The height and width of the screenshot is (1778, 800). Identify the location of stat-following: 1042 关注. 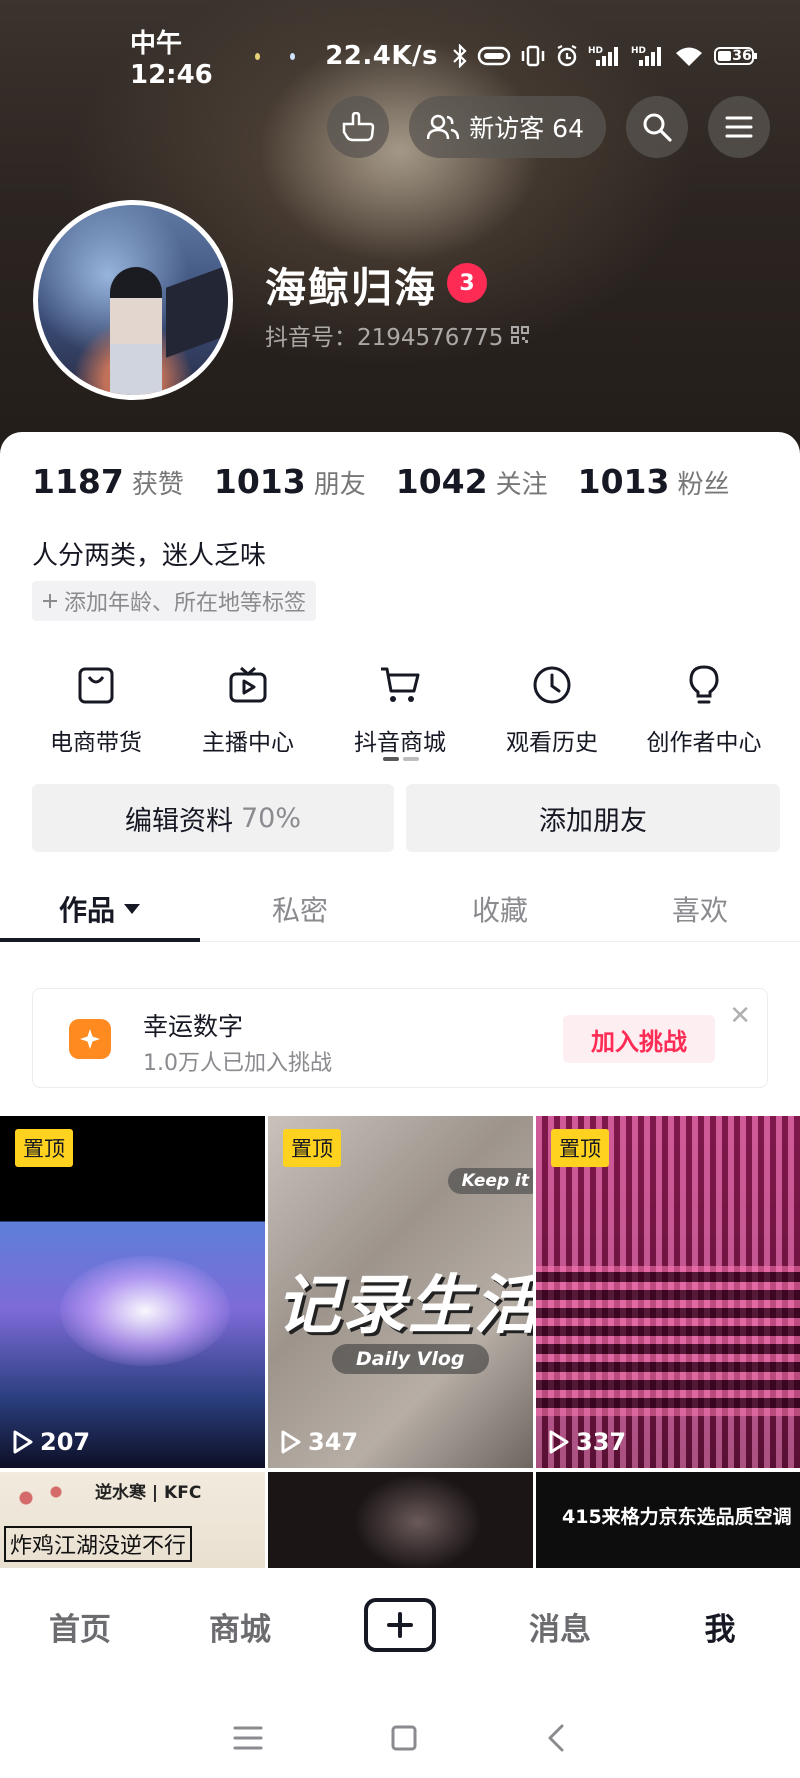
(472, 481).